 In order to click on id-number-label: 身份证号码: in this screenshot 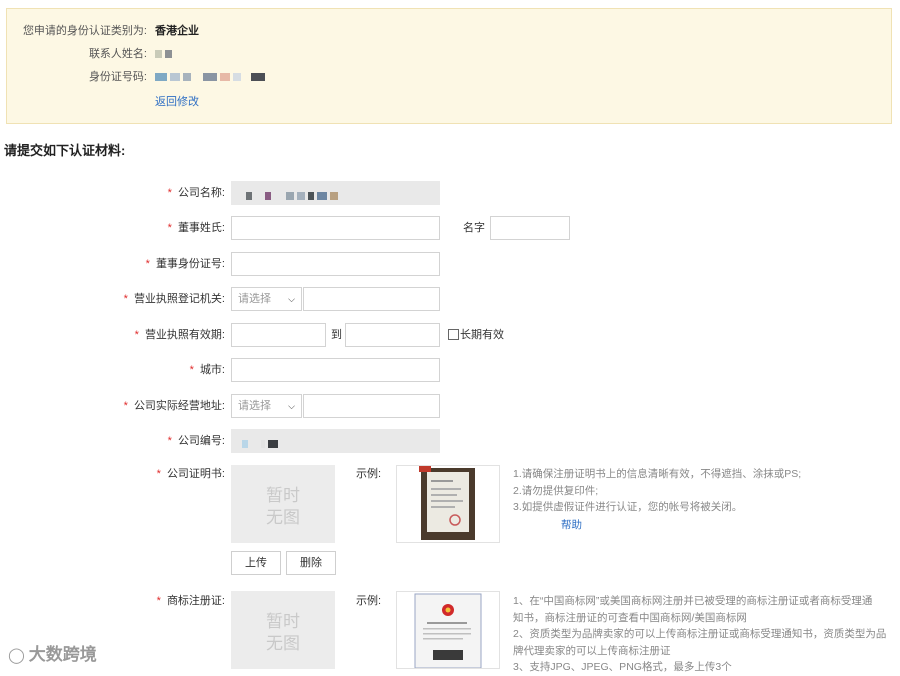, I will do `click(117, 77)`.